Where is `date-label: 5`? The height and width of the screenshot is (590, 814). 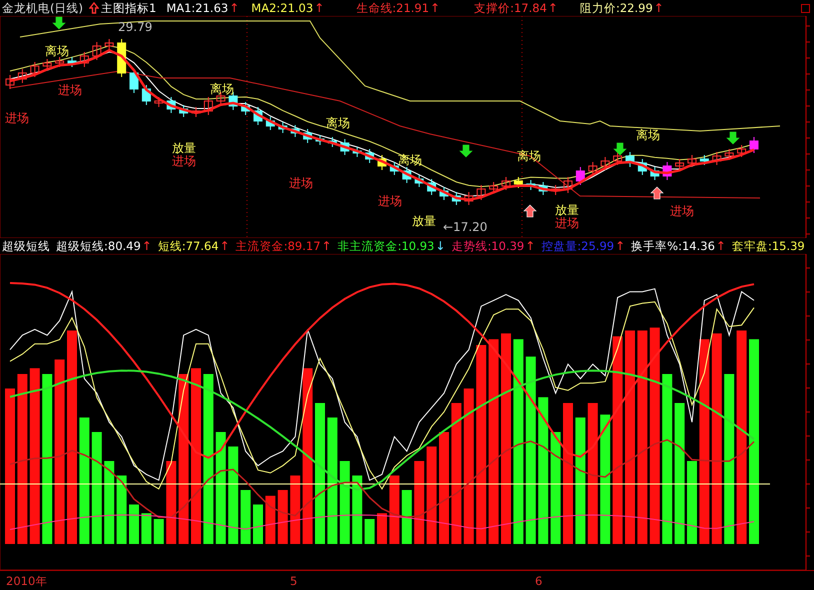 date-label: 5 is located at coordinates (294, 581).